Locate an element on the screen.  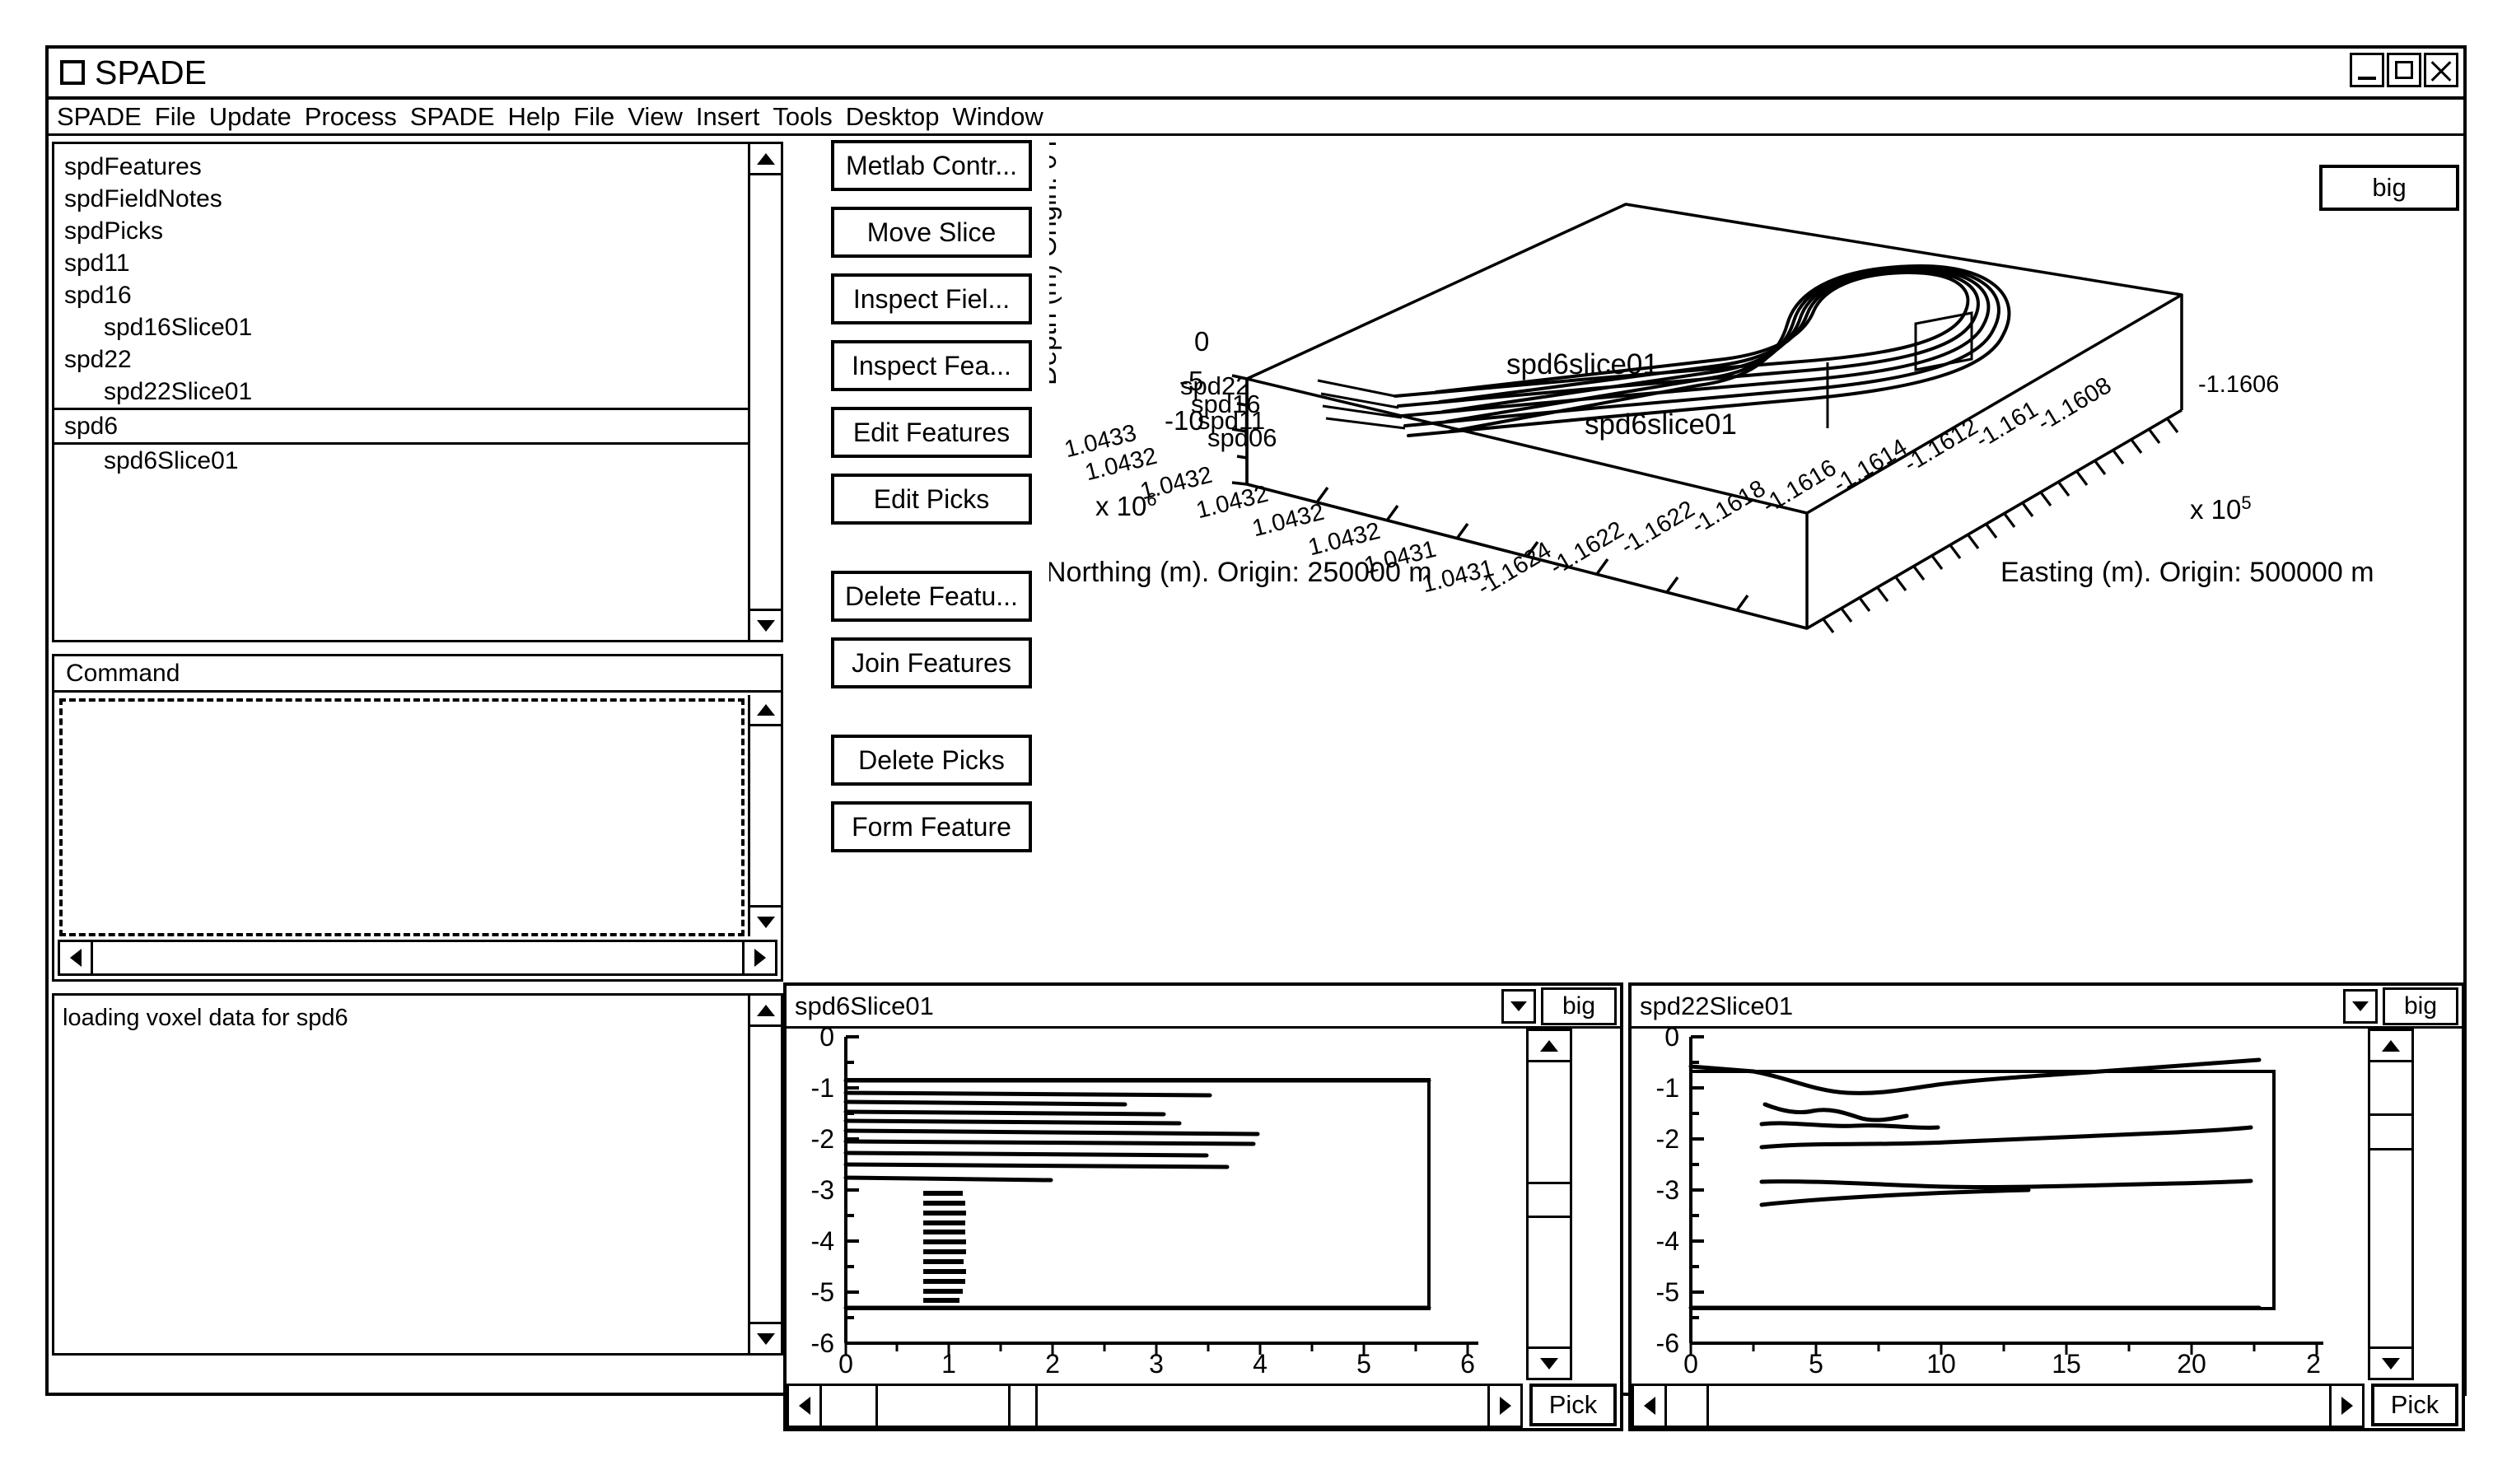
chevron-left-icon is located at coordinates (804, 1406).